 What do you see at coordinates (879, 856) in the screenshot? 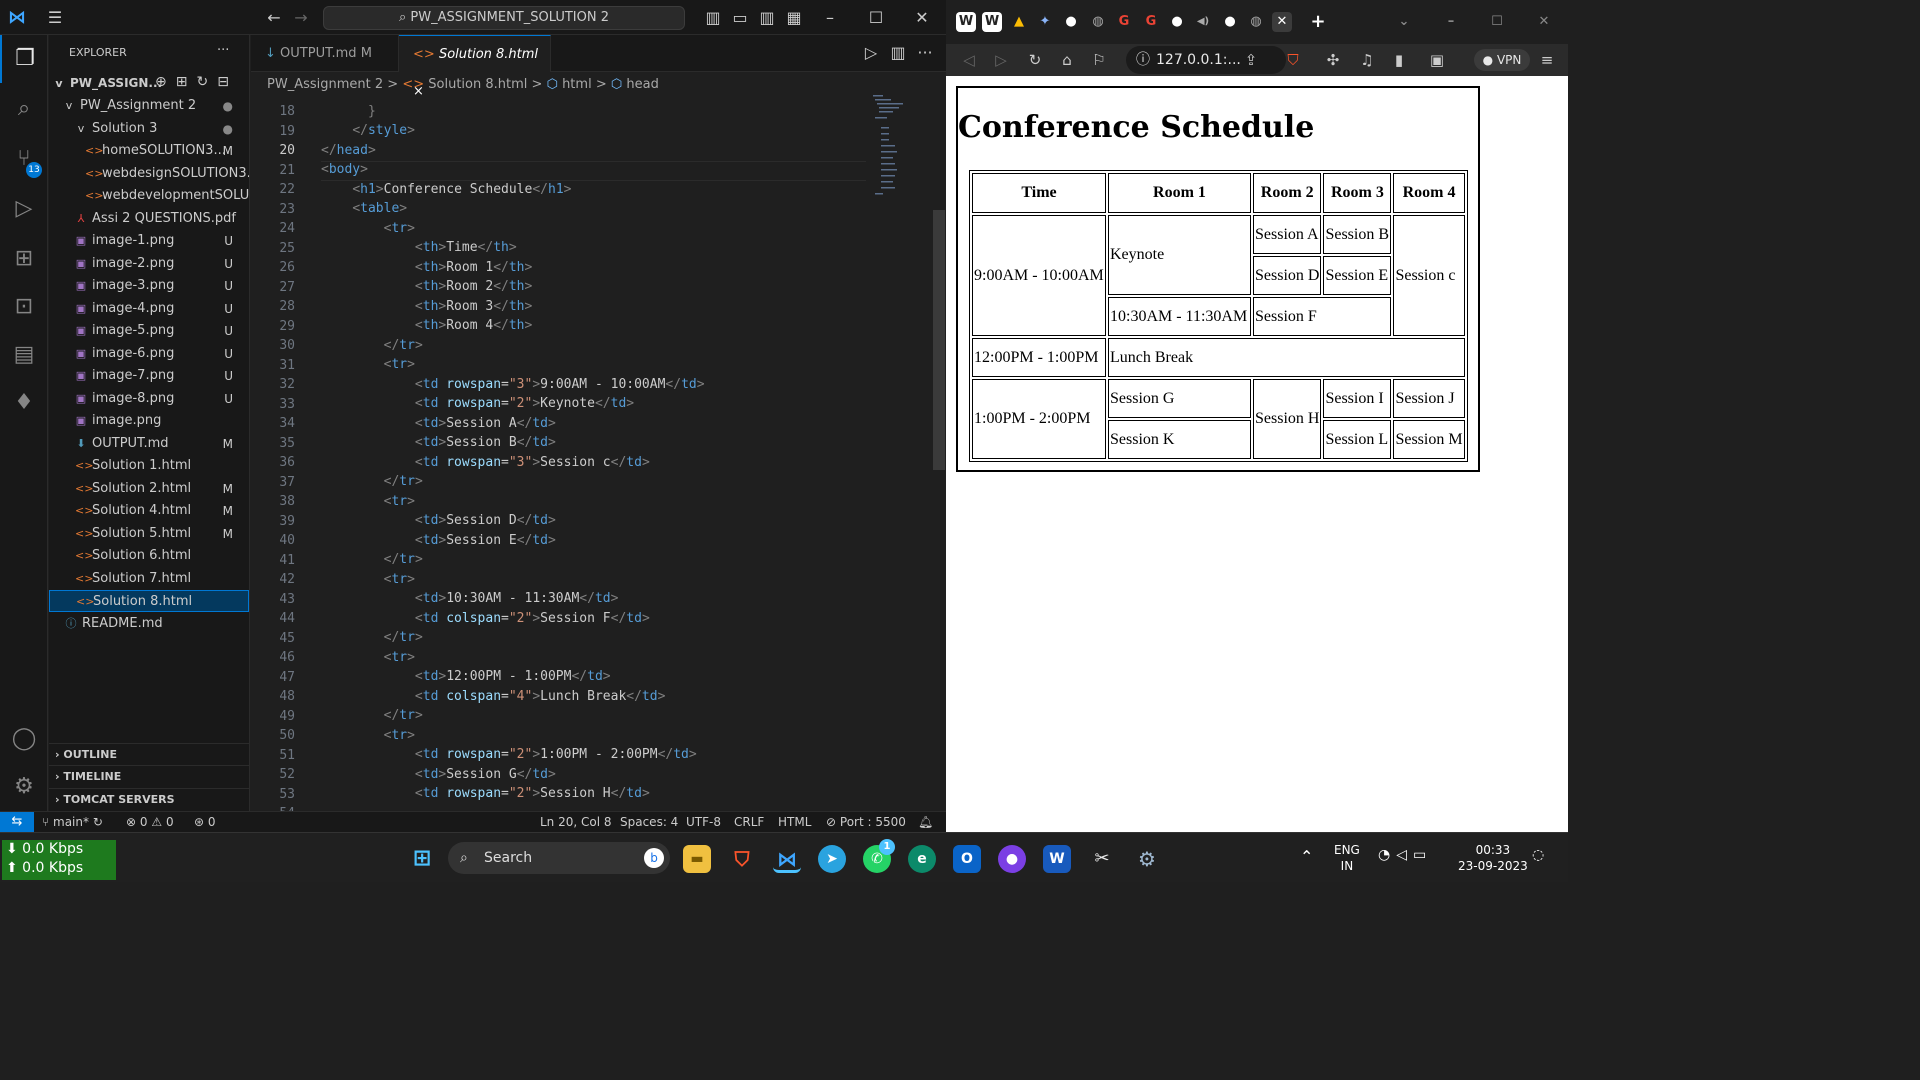
I see `whatsapp-icon: ✆ 1` at bounding box center [879, 856].